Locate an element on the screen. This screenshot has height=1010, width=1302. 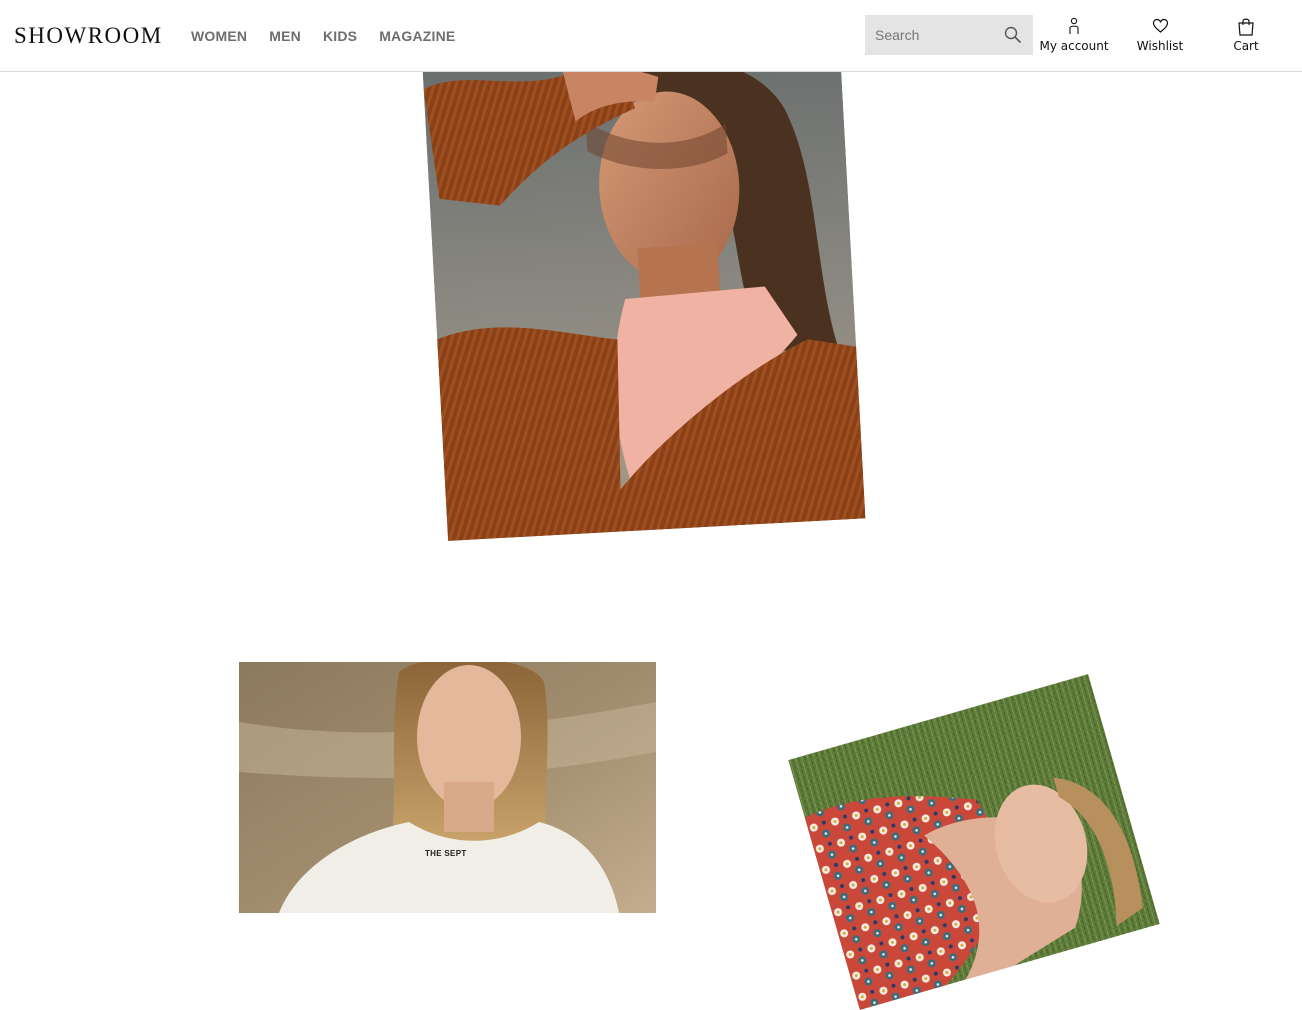
editorial-photo-white-sweatshirt: THE SEPT is located at coordinates (447, 787).